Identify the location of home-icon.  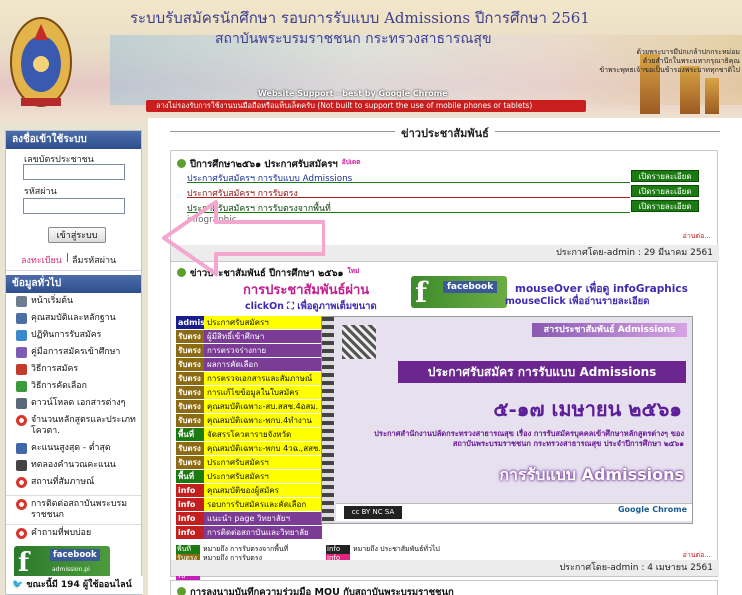
(21, 301).